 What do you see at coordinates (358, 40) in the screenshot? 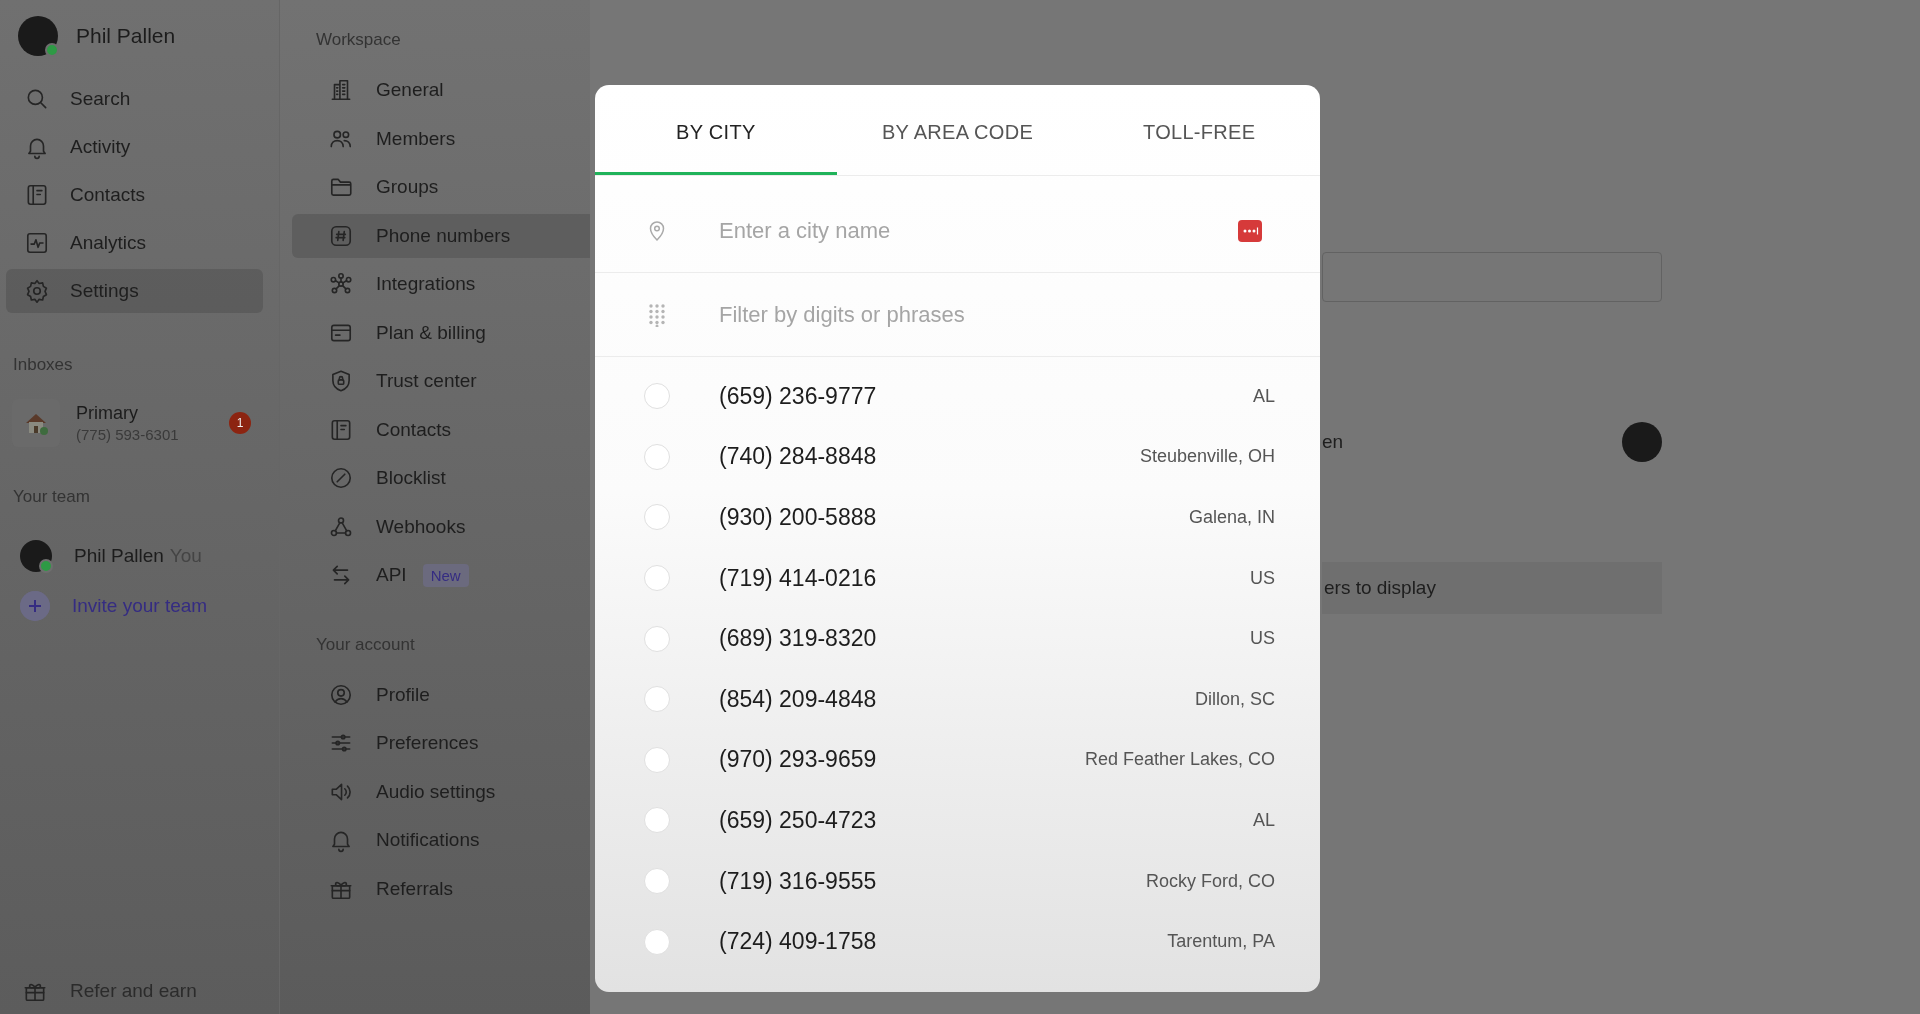
I see `section-label: Workspace` at bounding box center [358, 40].